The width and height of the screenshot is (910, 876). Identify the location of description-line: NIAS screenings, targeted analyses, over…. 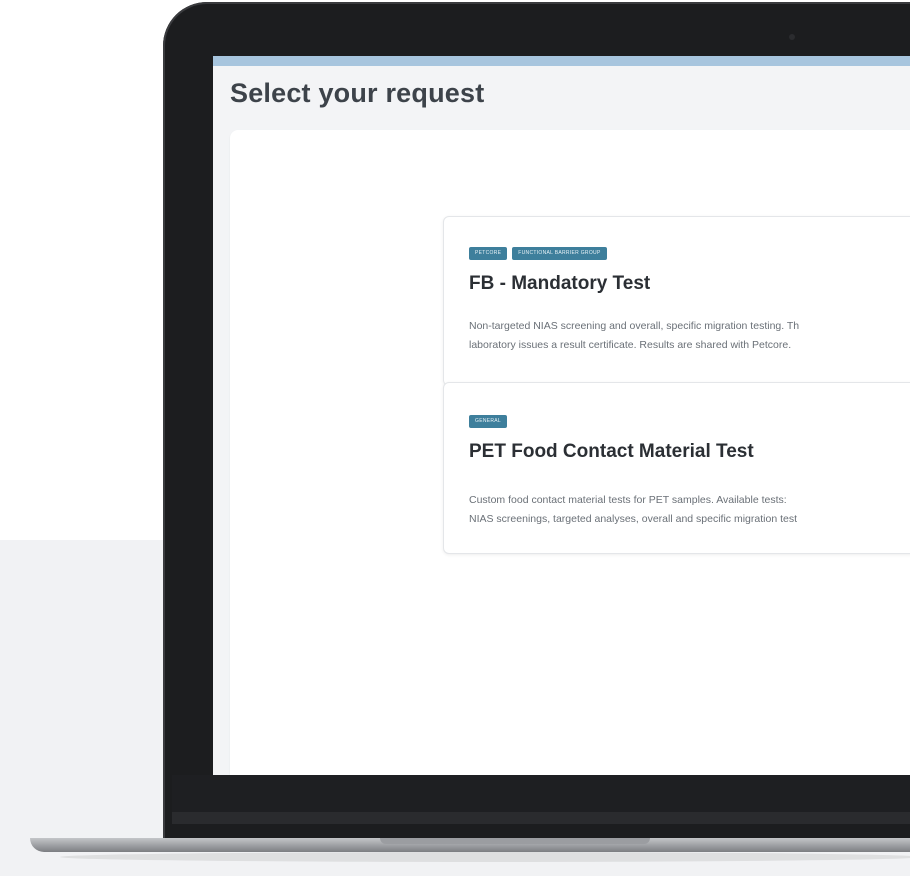
(633, 519).